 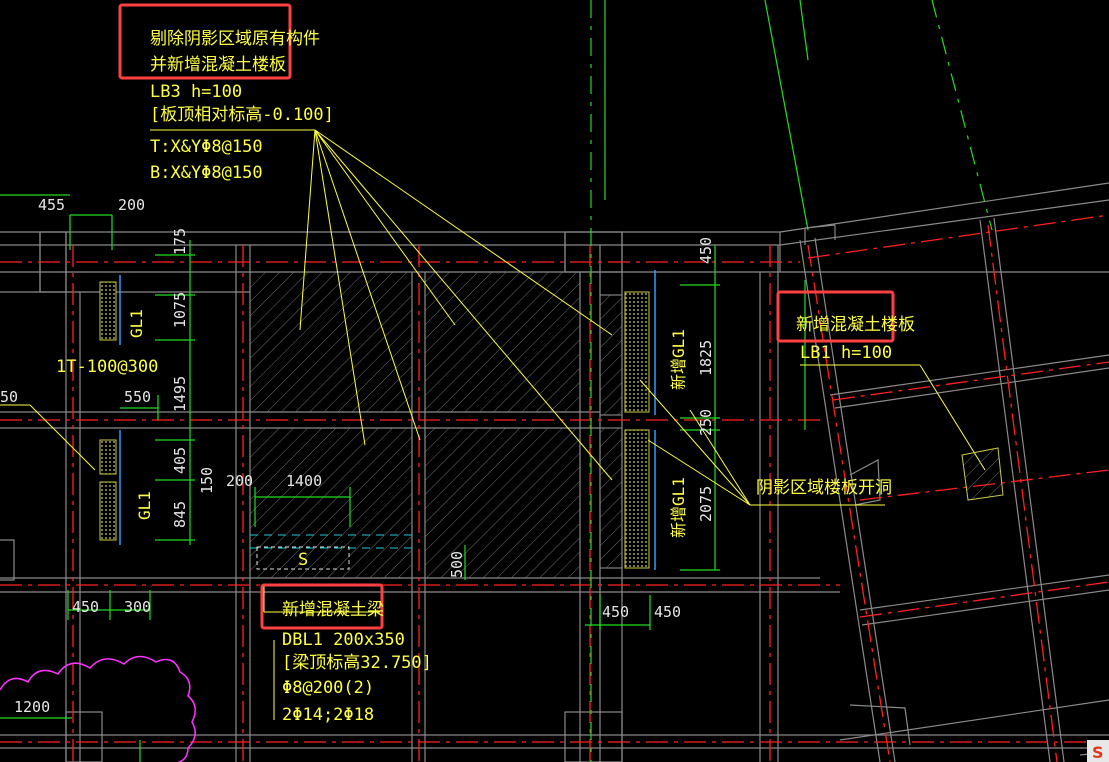 I want to click on dim-2075: 2075, so click(x=706, y=504).